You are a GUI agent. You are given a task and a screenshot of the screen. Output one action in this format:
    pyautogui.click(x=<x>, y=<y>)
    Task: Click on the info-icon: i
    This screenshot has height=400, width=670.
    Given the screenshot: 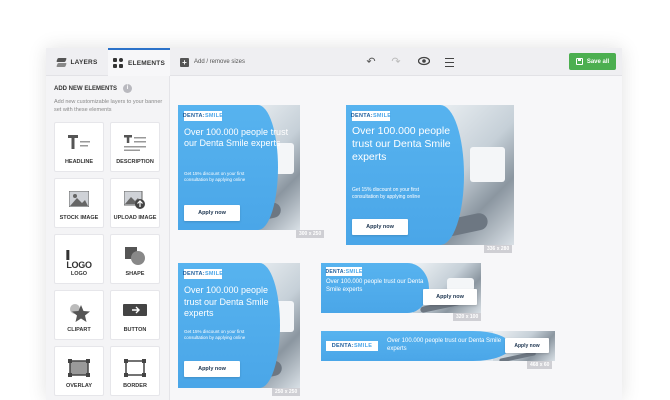 What is the action you would take?
    pyautogui.click(x=127, y=88)
    